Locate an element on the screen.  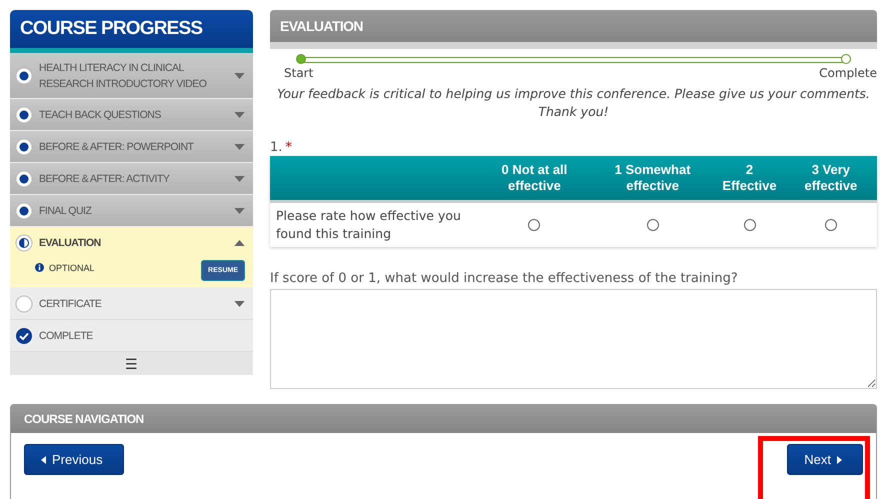
intro-text: Your feedback is critical to helping us improve this conference. Please give us your comments. Thank you! is located at coordinates (573, 103).